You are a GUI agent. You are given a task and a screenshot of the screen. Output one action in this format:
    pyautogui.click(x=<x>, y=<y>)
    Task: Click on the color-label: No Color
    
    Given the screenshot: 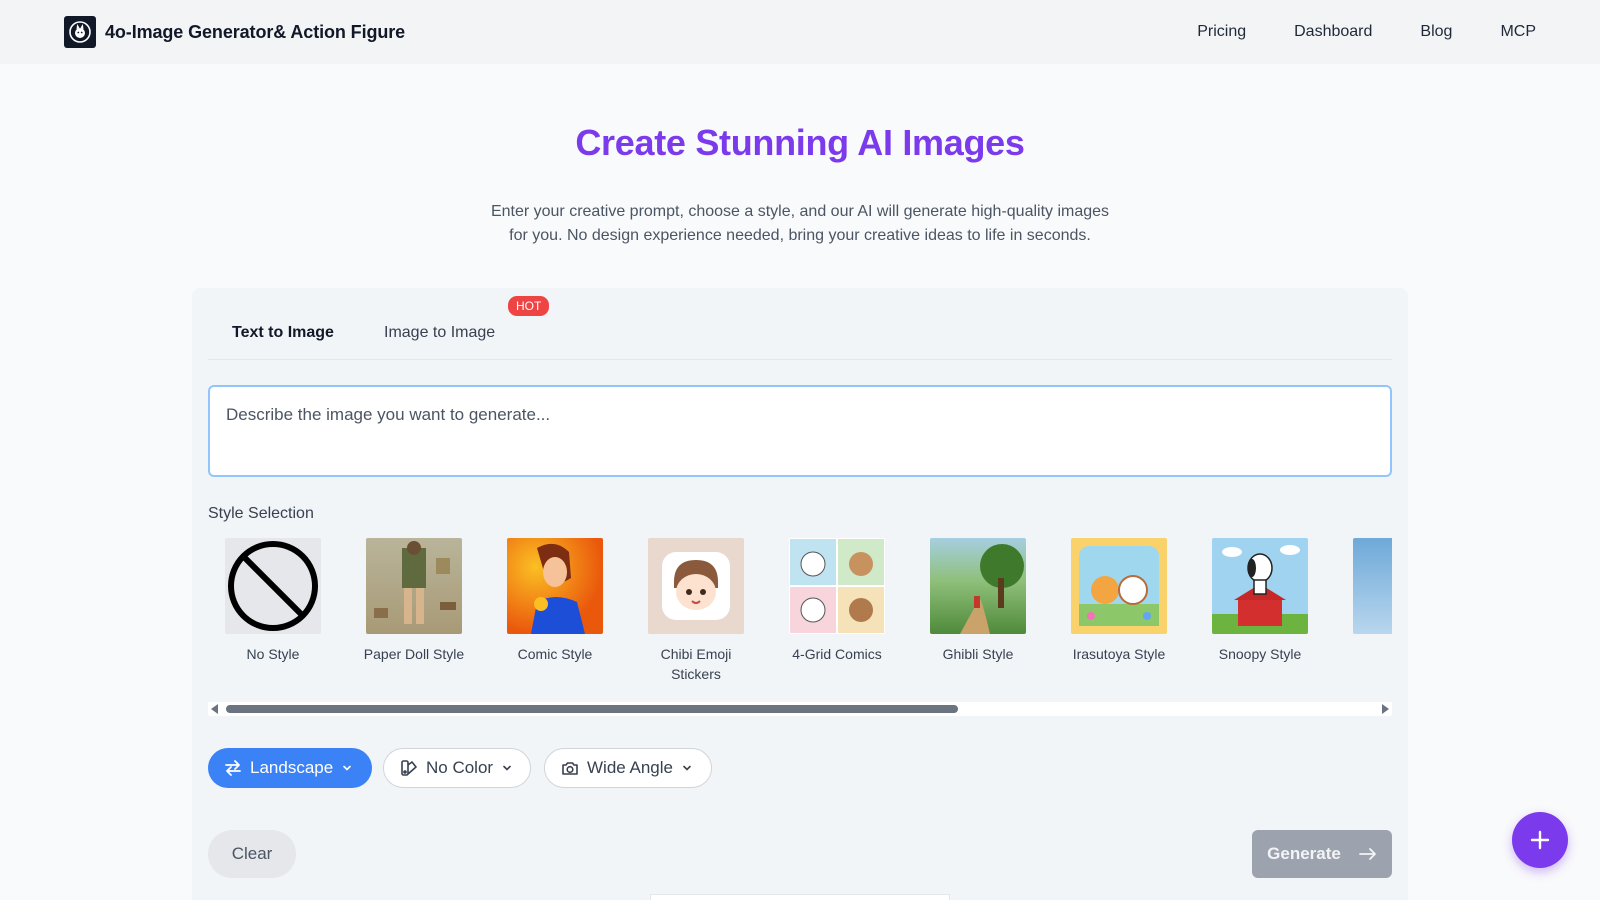 What is the action you would take?
    pyautogui.click(x=460, y=767)
    